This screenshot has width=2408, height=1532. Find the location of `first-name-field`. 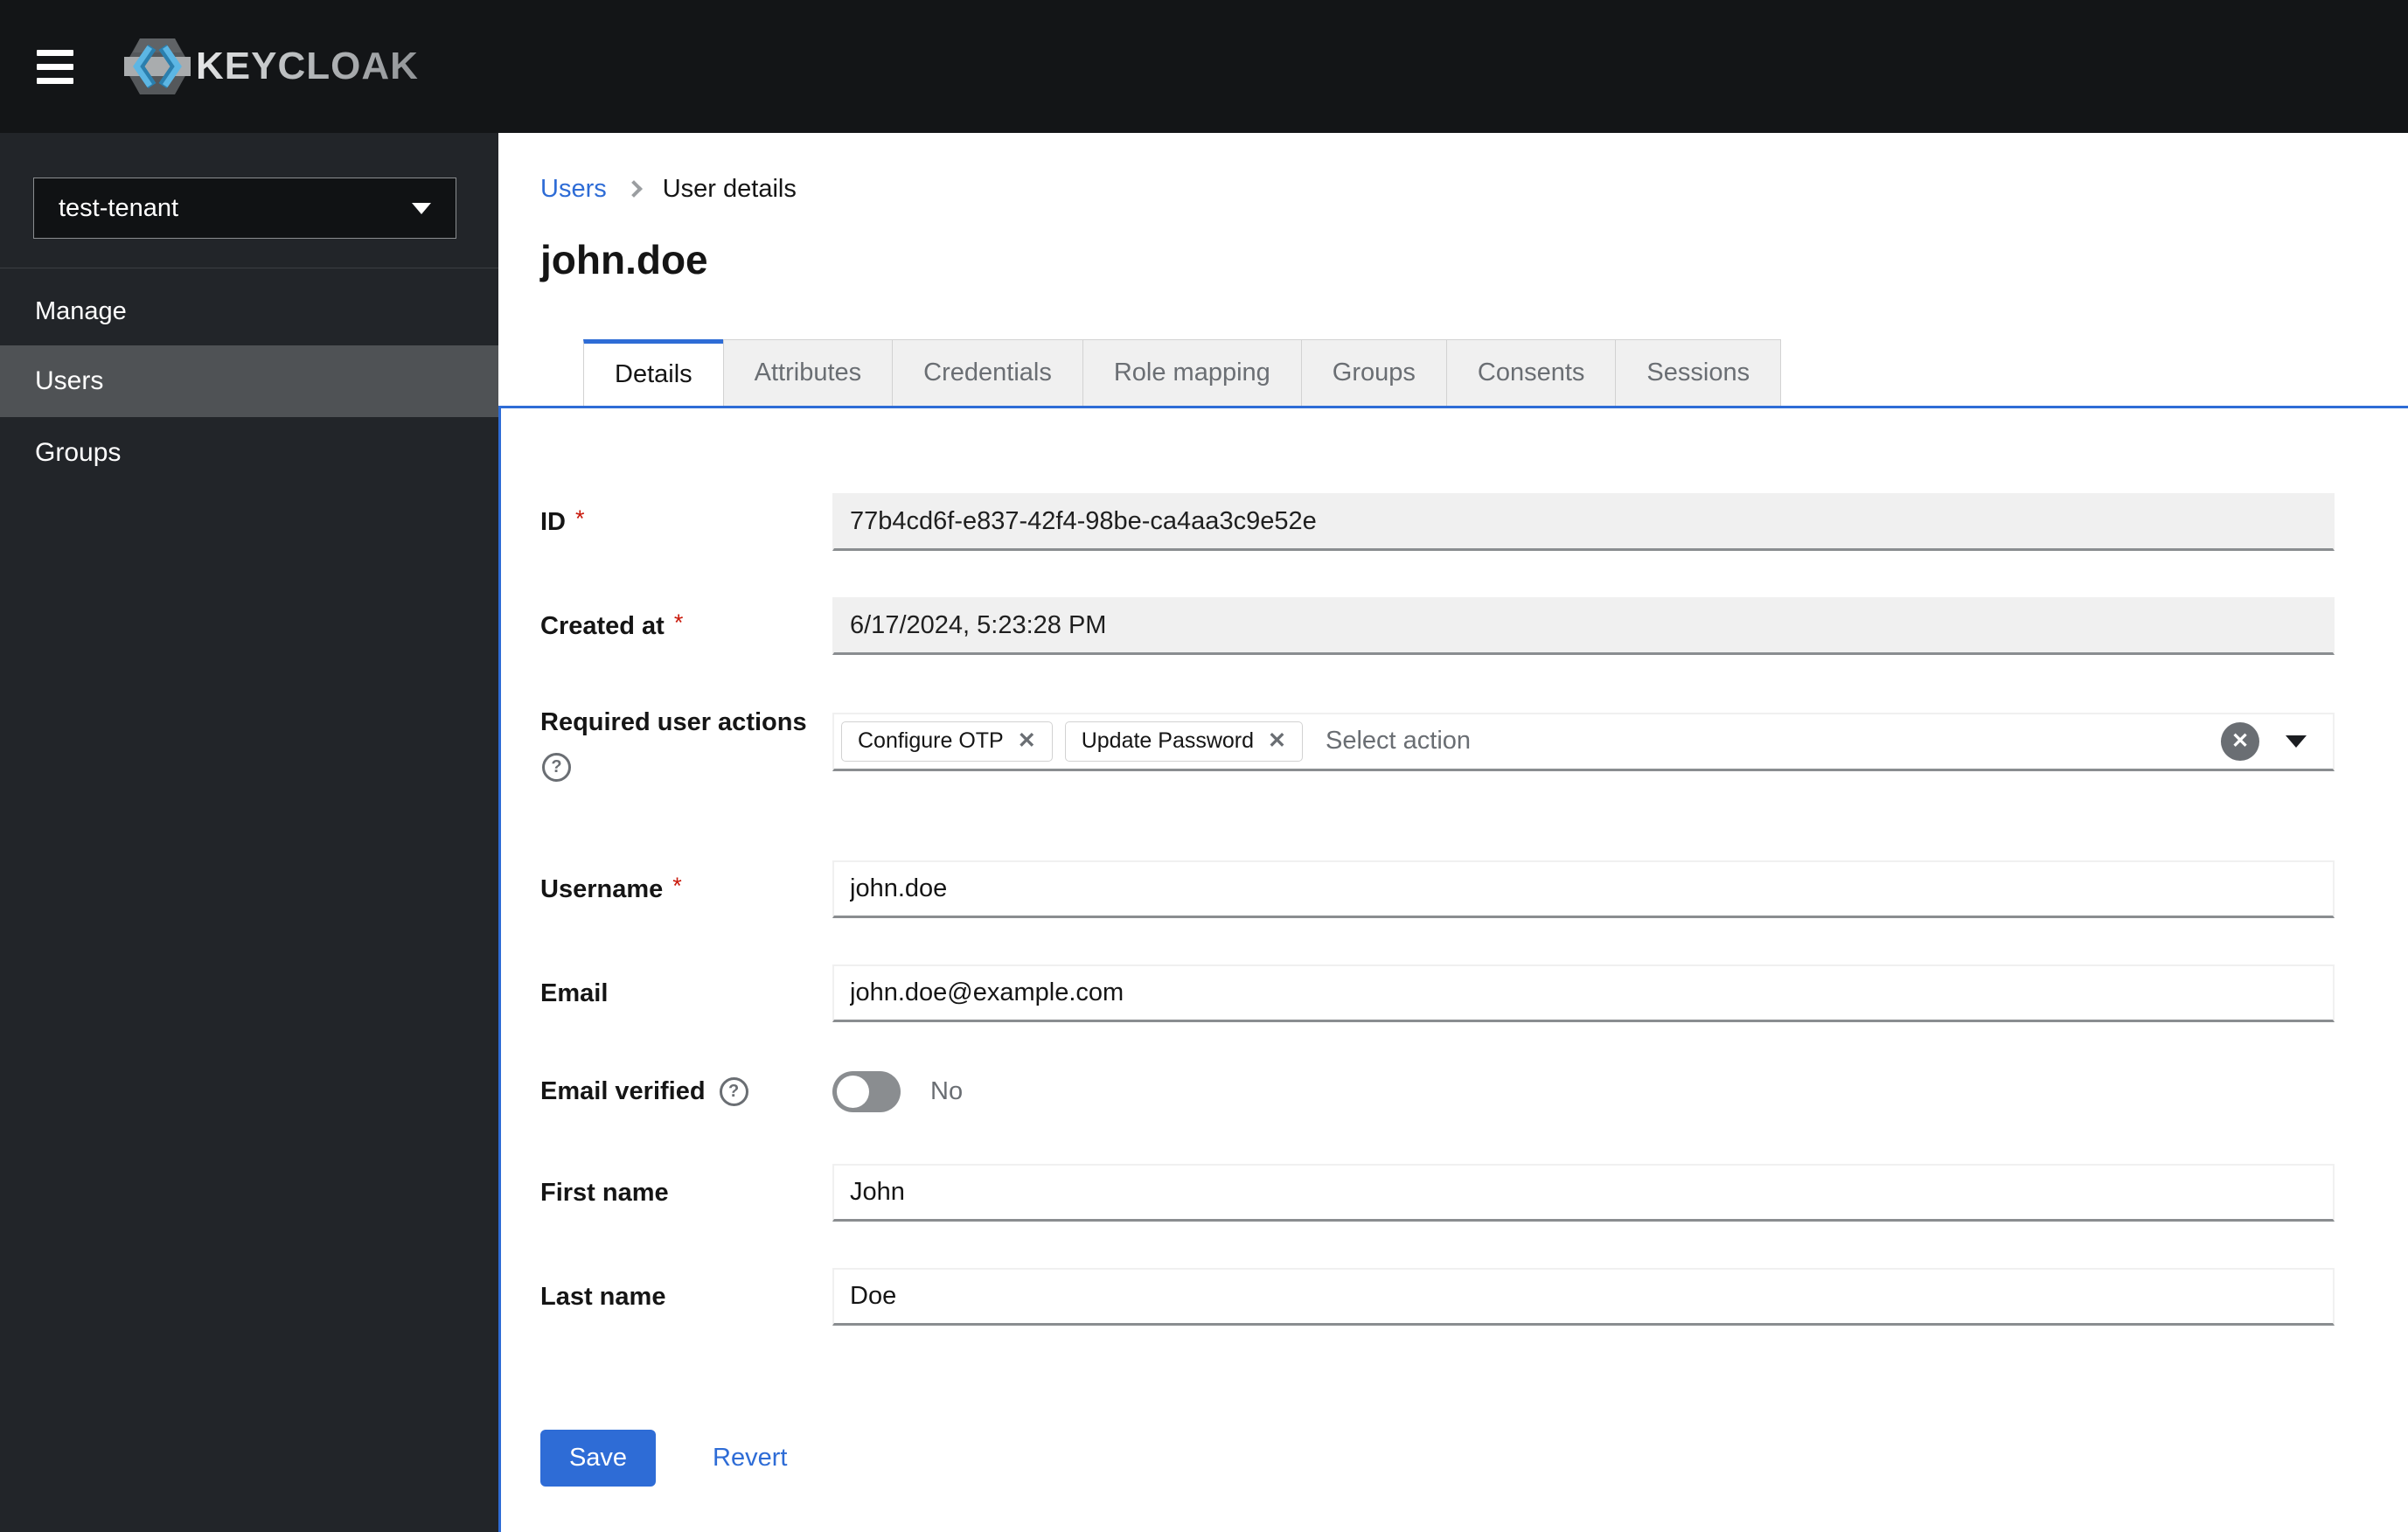

first-name-field is located at coordinates (1583, 1193).